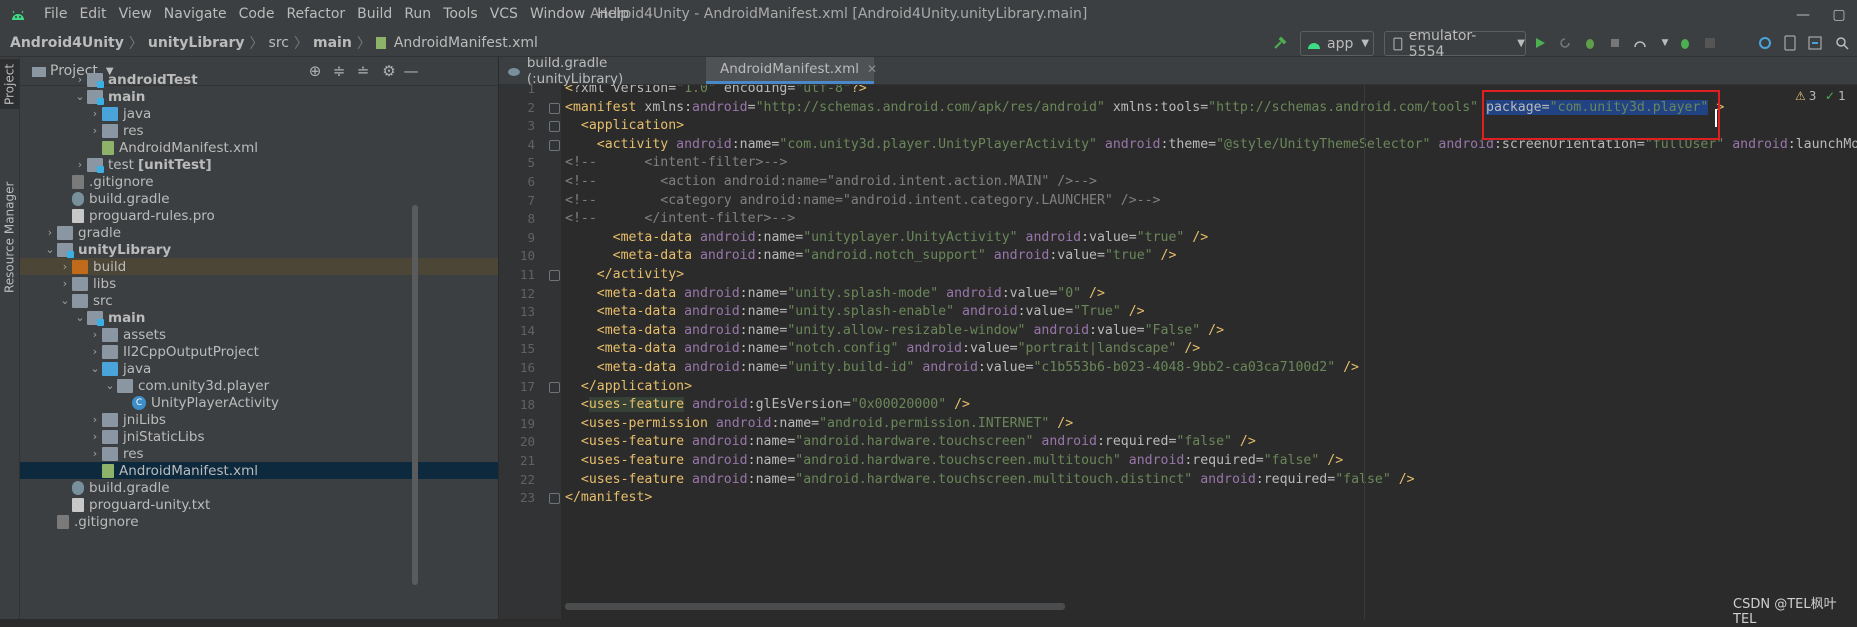 This screenshot has width=1857, height=627. Describe the element at coordinates (557, 14) in the screenshot. I see `menu-window: Window` at that location.